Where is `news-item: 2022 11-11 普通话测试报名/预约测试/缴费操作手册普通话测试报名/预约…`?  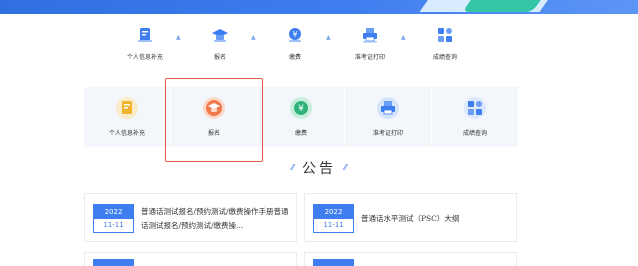
news-item: 2022 11-11 普通话测试报名/预约测试/缴费操作手册普通话测试报名/预约… is located at coordinates (190, 217).